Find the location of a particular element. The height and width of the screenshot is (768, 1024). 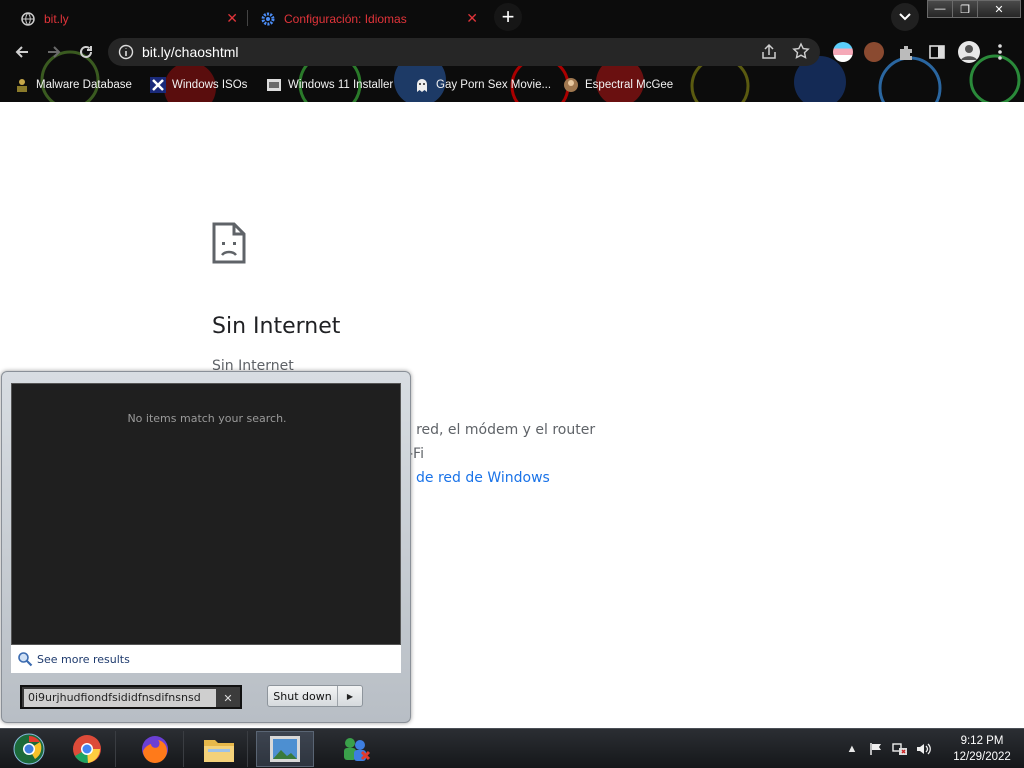

system-tray: ▲ 9:12 PM 12/29/2022 is located at coordinates (932, 748).